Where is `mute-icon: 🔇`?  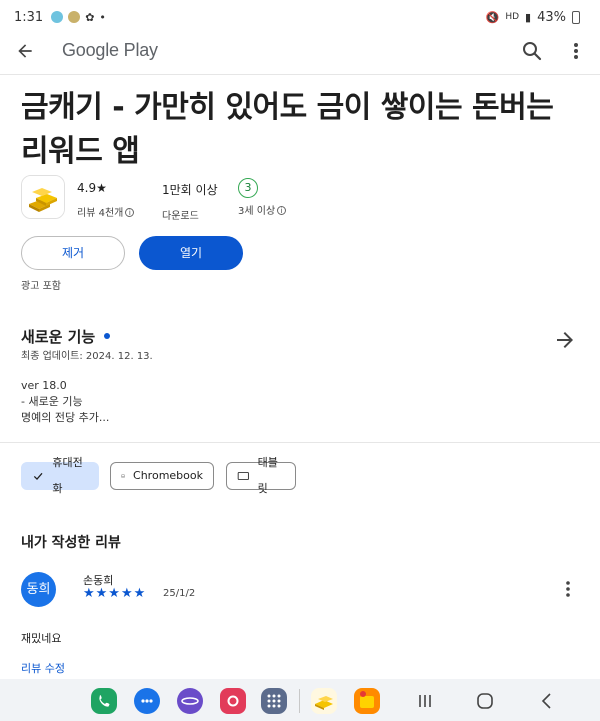
mute-icon: 🔇 is located at coordinates (492, 17).